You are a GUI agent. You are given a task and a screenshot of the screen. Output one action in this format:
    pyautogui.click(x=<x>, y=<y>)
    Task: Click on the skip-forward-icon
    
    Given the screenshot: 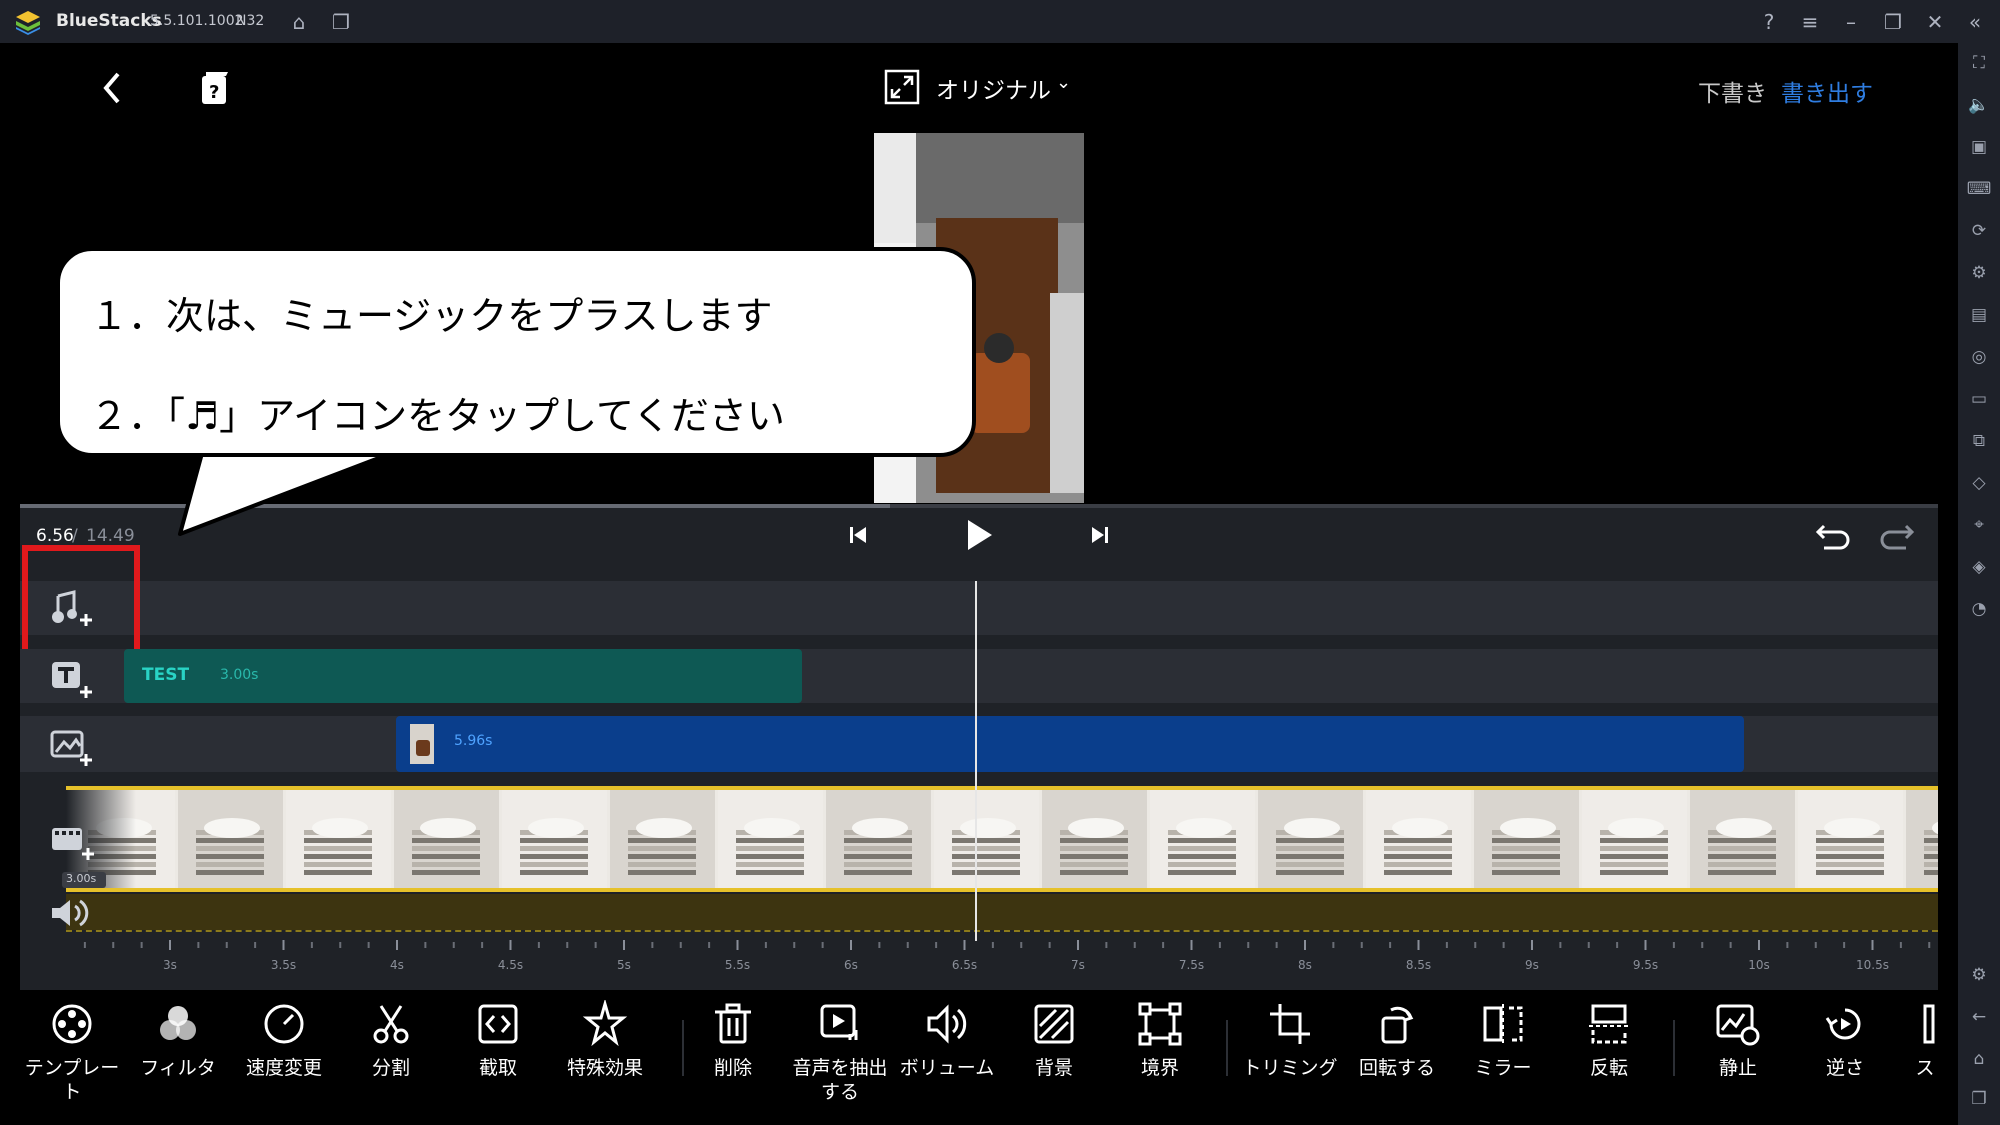 What is the action you would take?
    pyautogui.click(x=1100, y=535)
    